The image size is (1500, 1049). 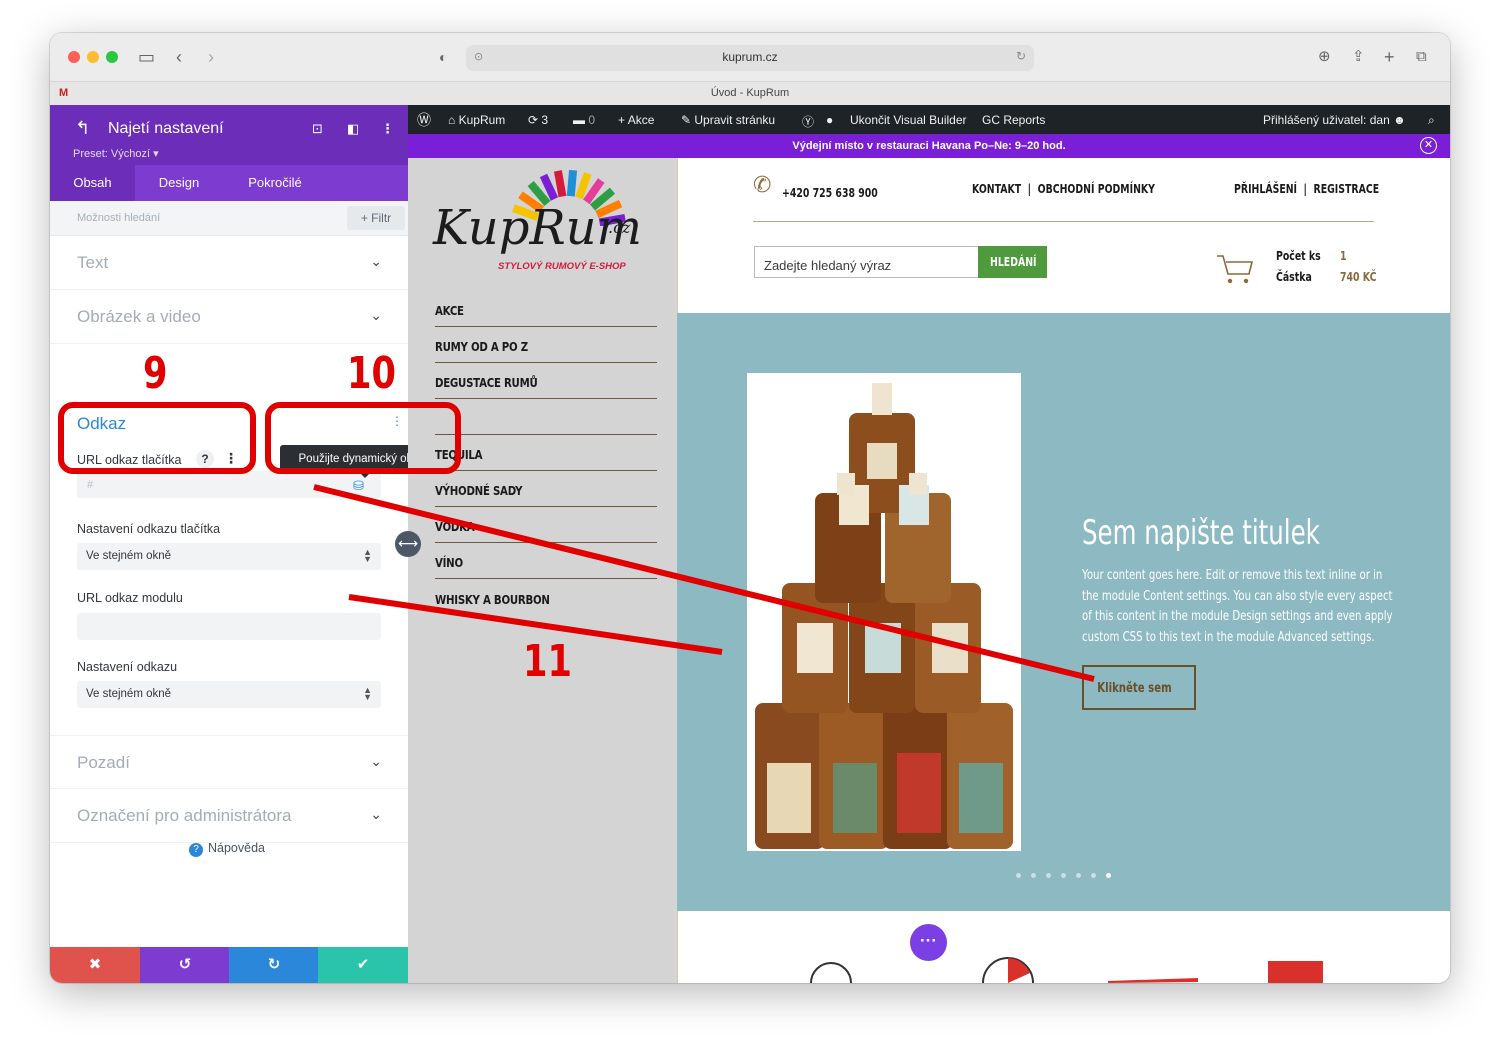 What do you see at coordinates (129, 694) in the screenshot?
I see `module-link-target-value: Ve stejném okně` at bounding box center [129, 694].